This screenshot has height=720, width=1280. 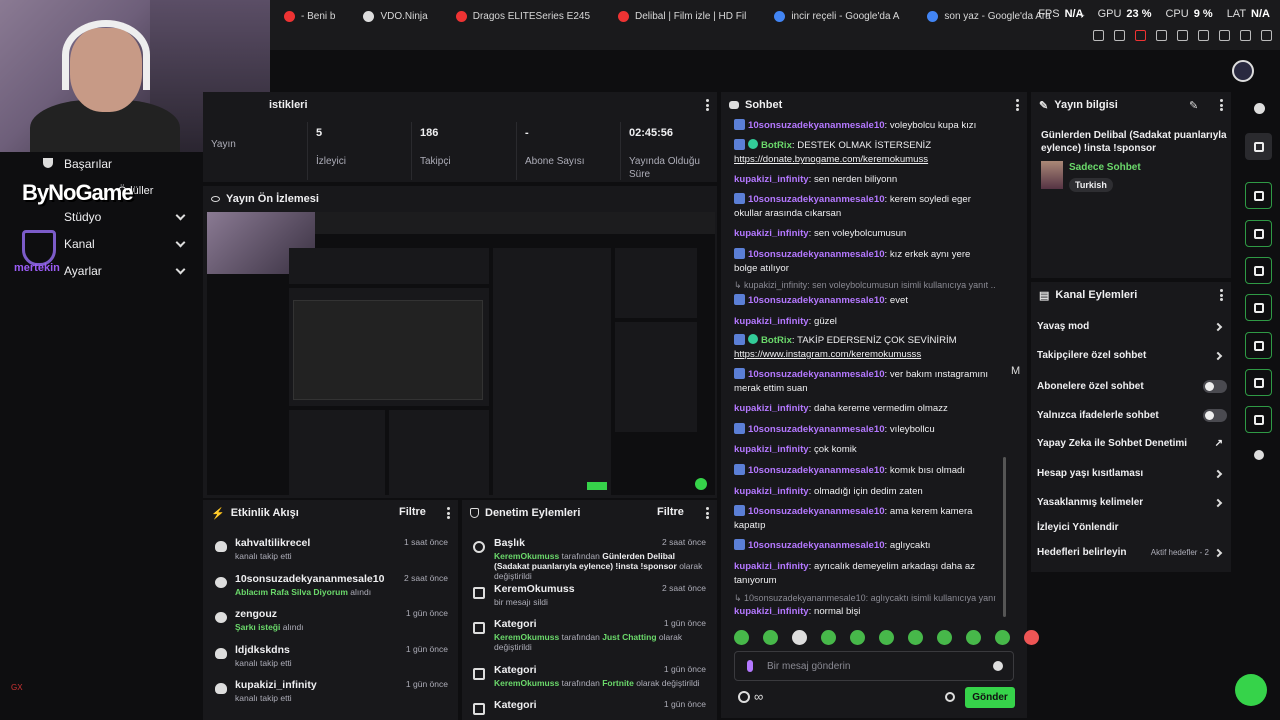 What do you see at coordinates (739, 285) in the screenshot?
I see `reply-icon: ↳` at bounding box center [739, 285].